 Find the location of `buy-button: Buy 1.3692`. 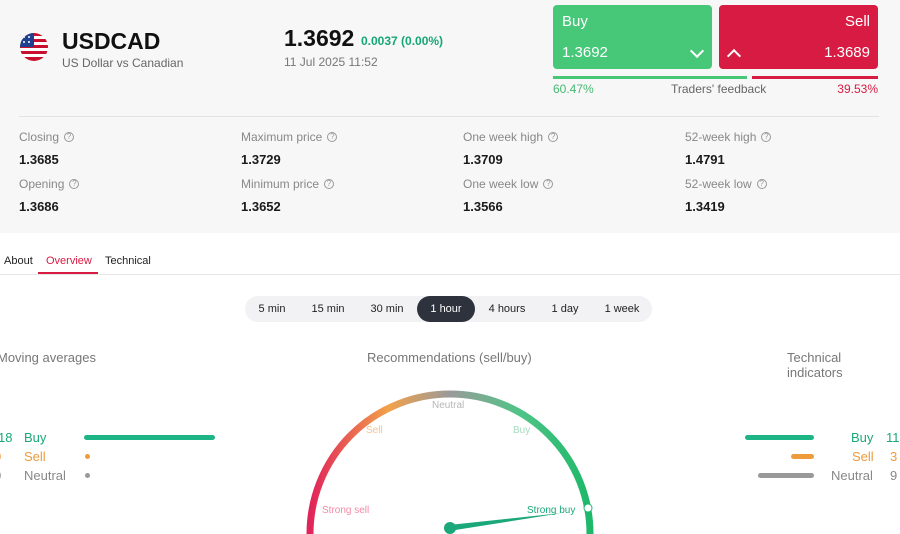

buy-button: Buy 1.3692 is located at coordinates (632, 37).